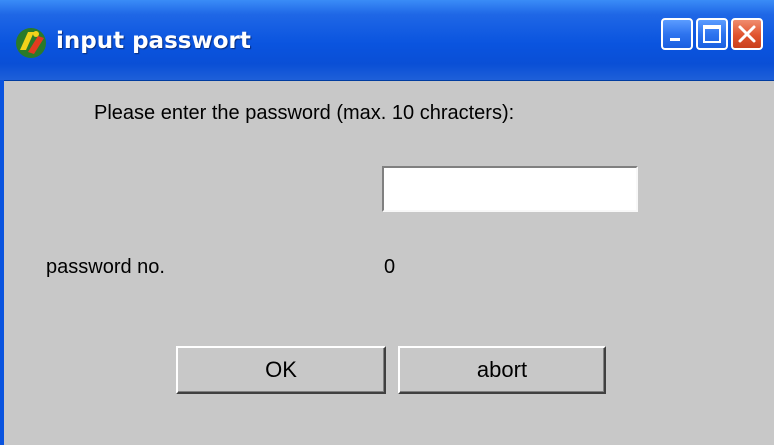 This screenshot has width=774, height=445. What do you see at coordinates (105, 267) in the screenshot?
I see `password-number-label: password no.` at bounding box center [105, 267].